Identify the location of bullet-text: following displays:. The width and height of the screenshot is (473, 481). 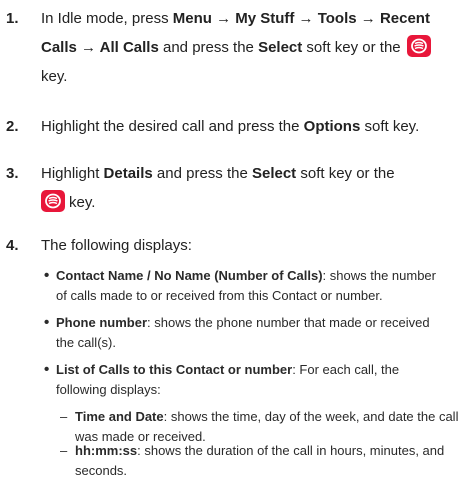
(108, 389).